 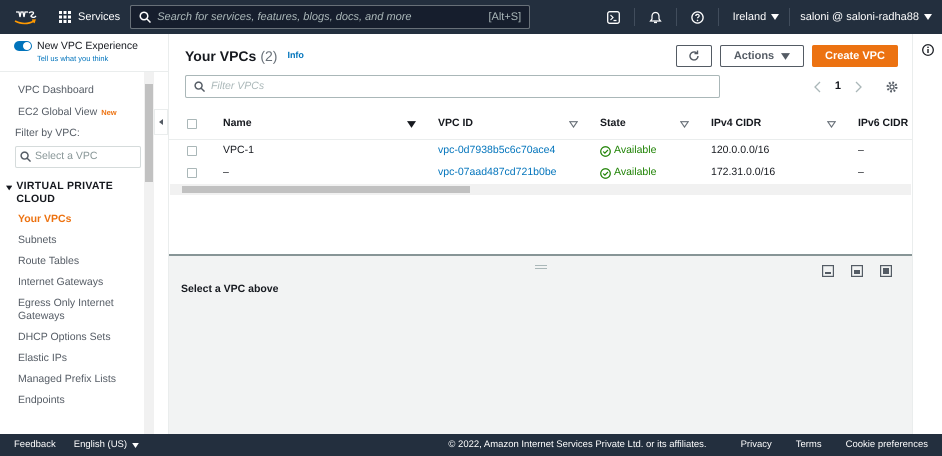 I want to click on sidebar-item: Endpoints, so click(x=80, y=400).